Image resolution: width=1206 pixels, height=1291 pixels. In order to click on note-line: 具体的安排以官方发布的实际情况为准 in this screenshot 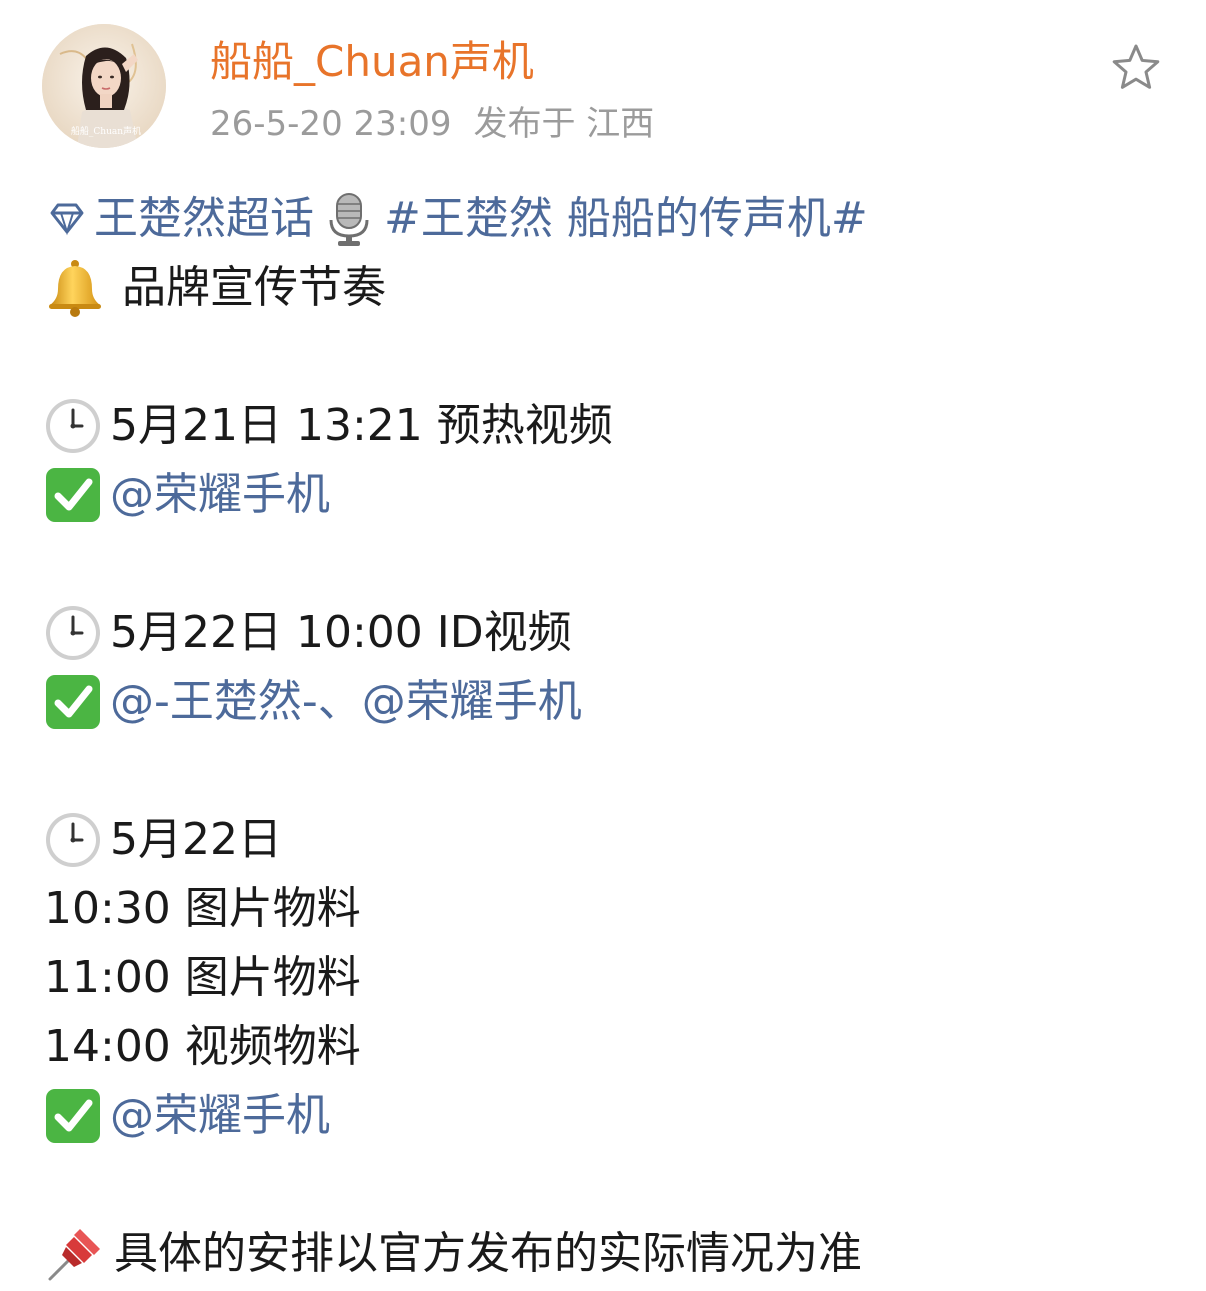, I will do `click(609, 1253)`.